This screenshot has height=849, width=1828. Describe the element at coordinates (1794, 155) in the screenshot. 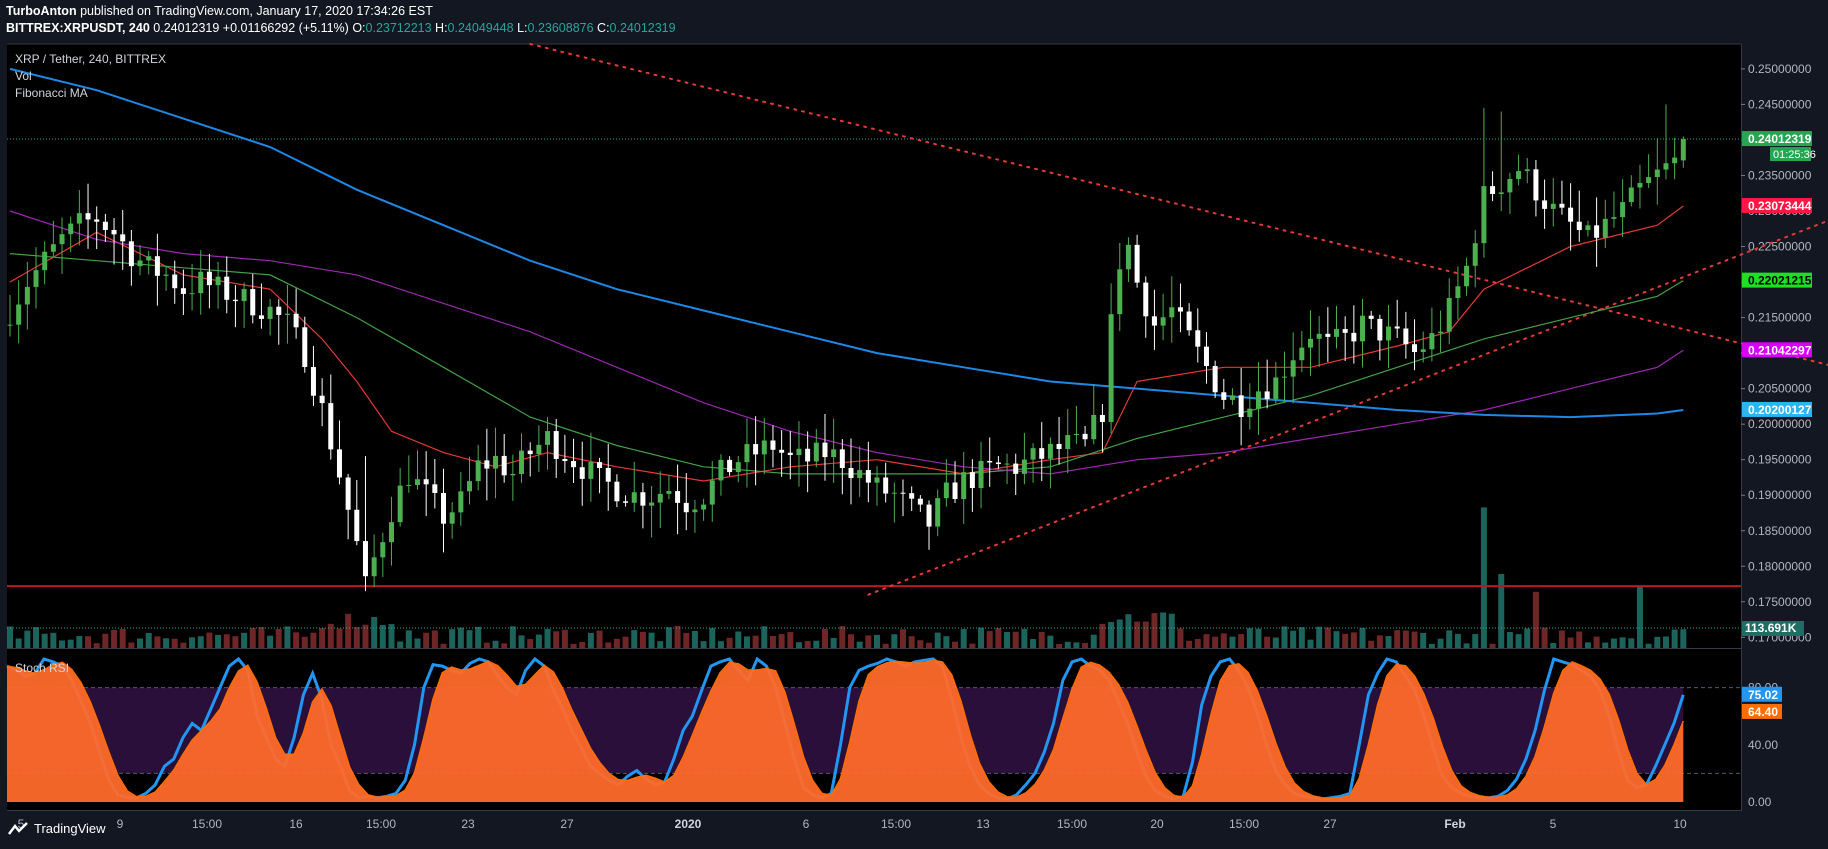

I see `countdown-label: 01:25:36` at that location.